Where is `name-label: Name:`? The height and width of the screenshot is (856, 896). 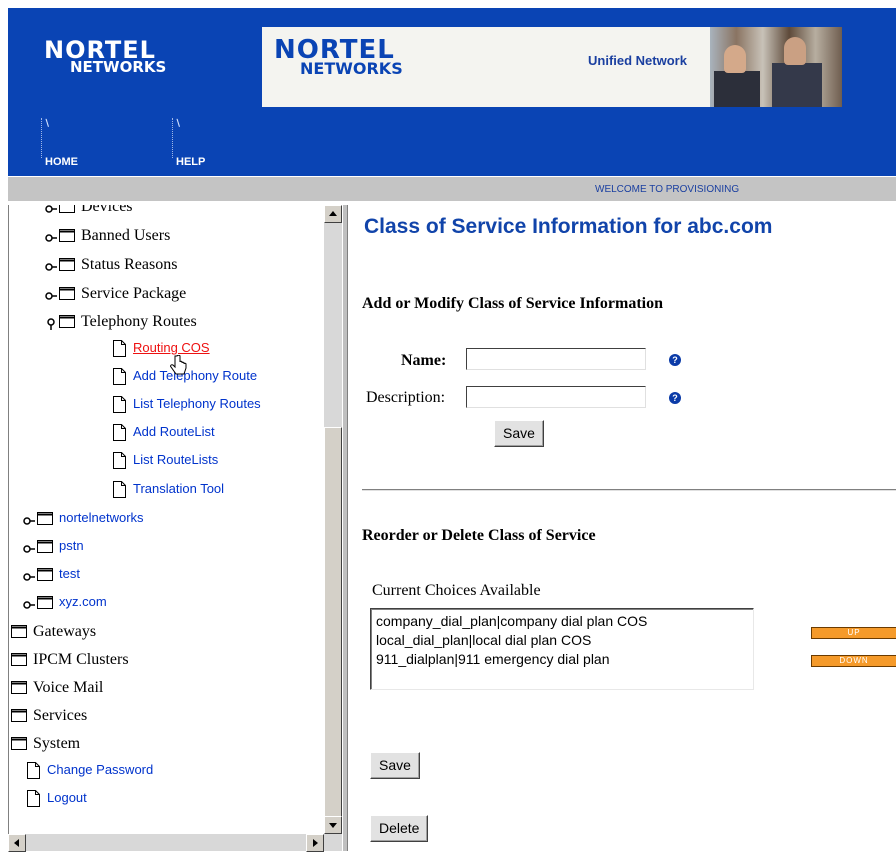 name-label: Name: is located at coordinates (424, 360).